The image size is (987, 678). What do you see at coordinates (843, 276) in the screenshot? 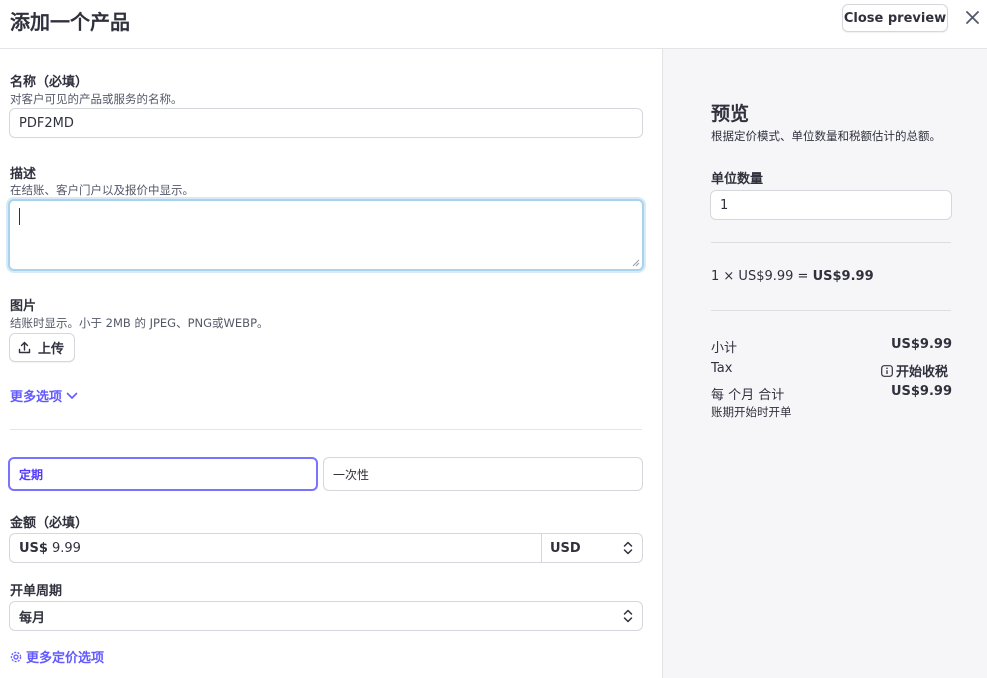
I see `calc-result: US$9.99` at bounding box center [843, 276].